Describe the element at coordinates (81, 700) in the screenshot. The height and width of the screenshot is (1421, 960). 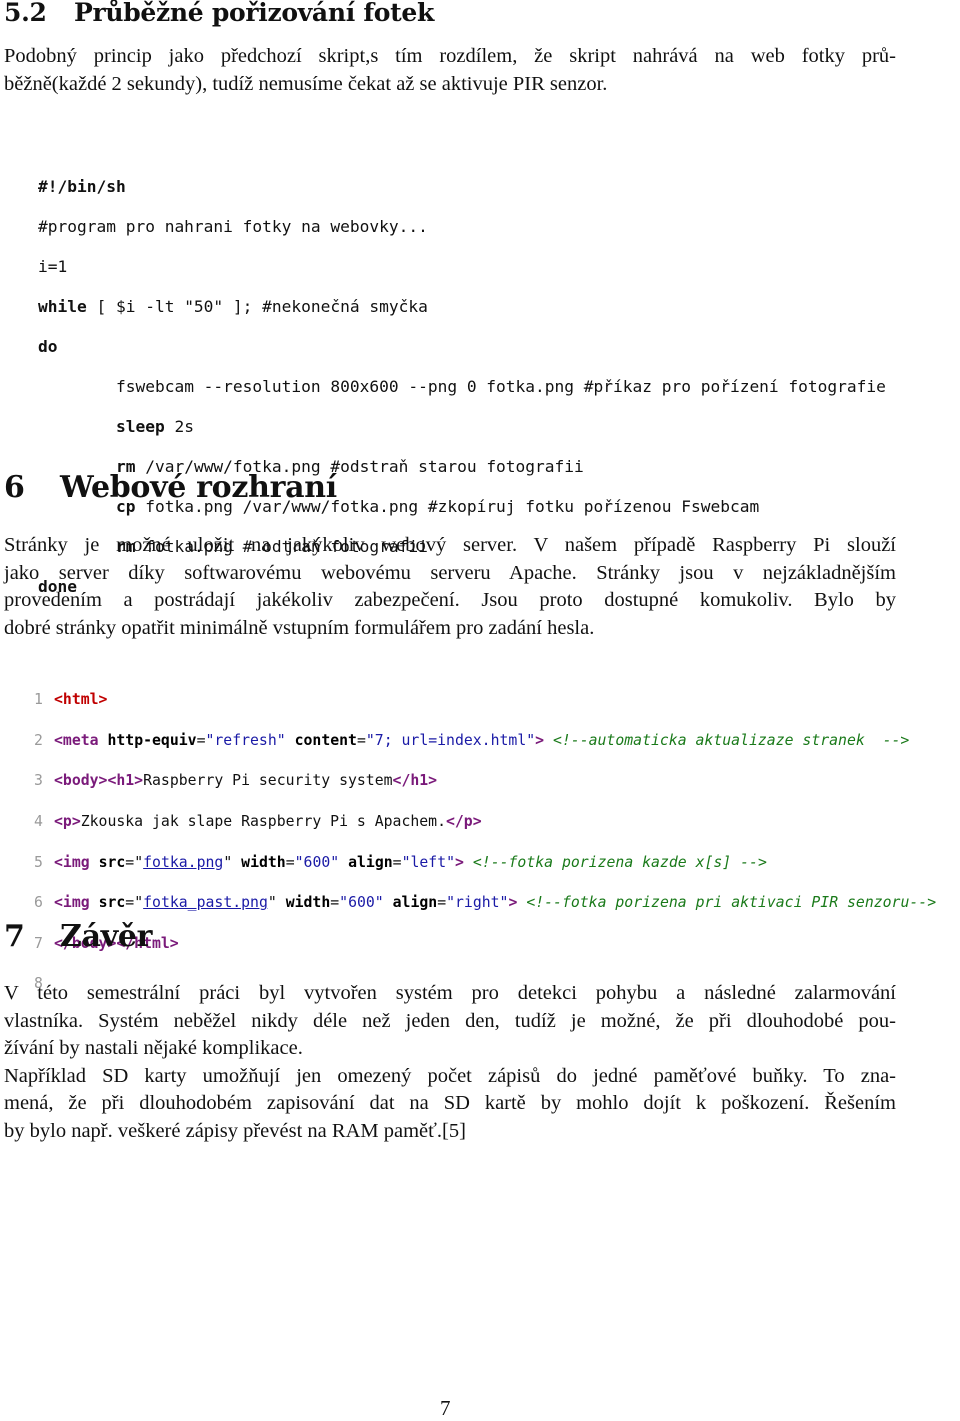
I see `code-tag: <html>` at that location.